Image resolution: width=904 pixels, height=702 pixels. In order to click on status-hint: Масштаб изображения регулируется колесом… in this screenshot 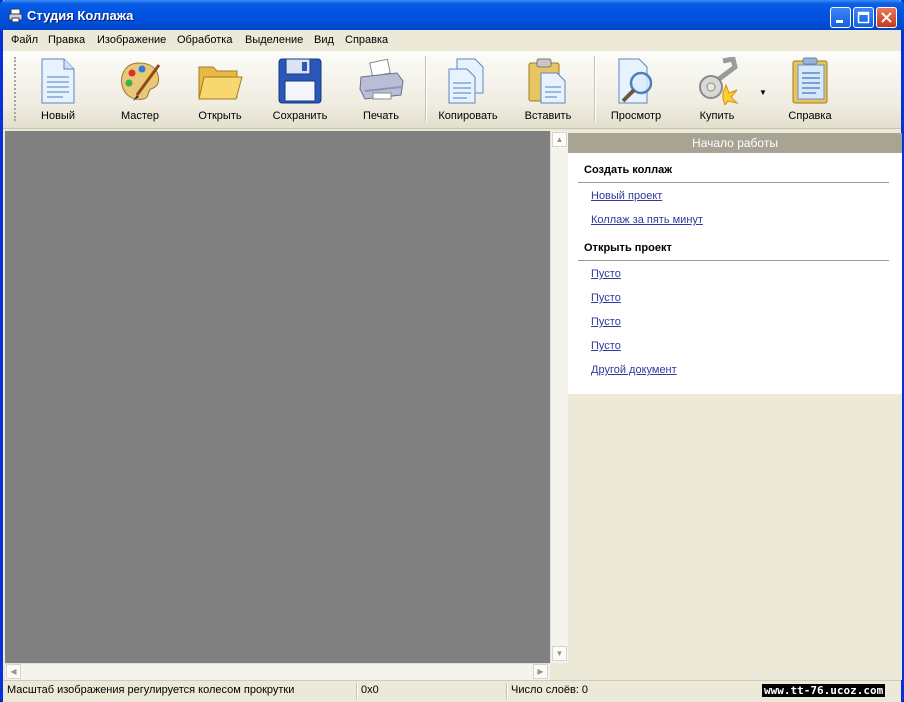, I will do `click(151, 690)`.